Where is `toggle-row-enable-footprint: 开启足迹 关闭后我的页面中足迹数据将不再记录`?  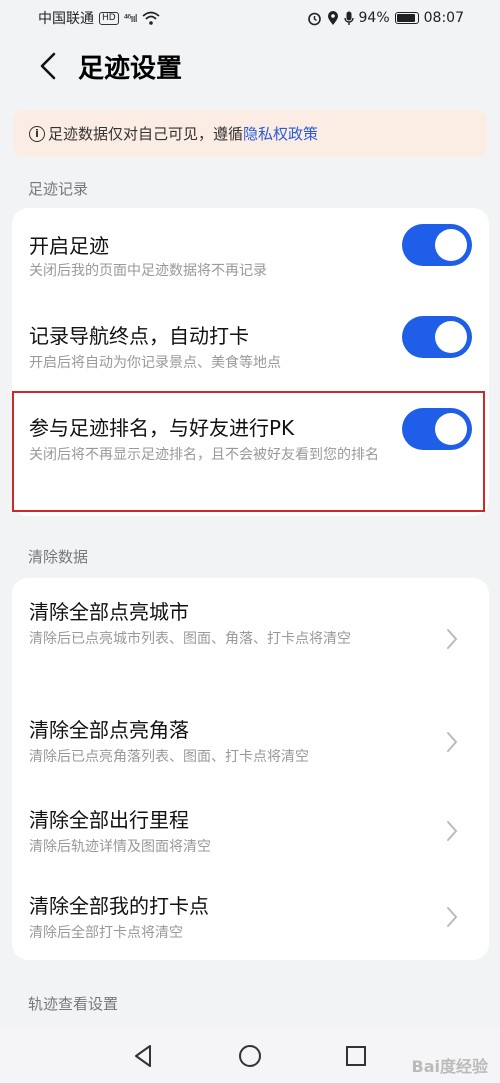
toggle-row-enable-footprint: 开启足迹 关闭后我的页面中足迹数据将不再记录 is located at coordinates (250, 253).